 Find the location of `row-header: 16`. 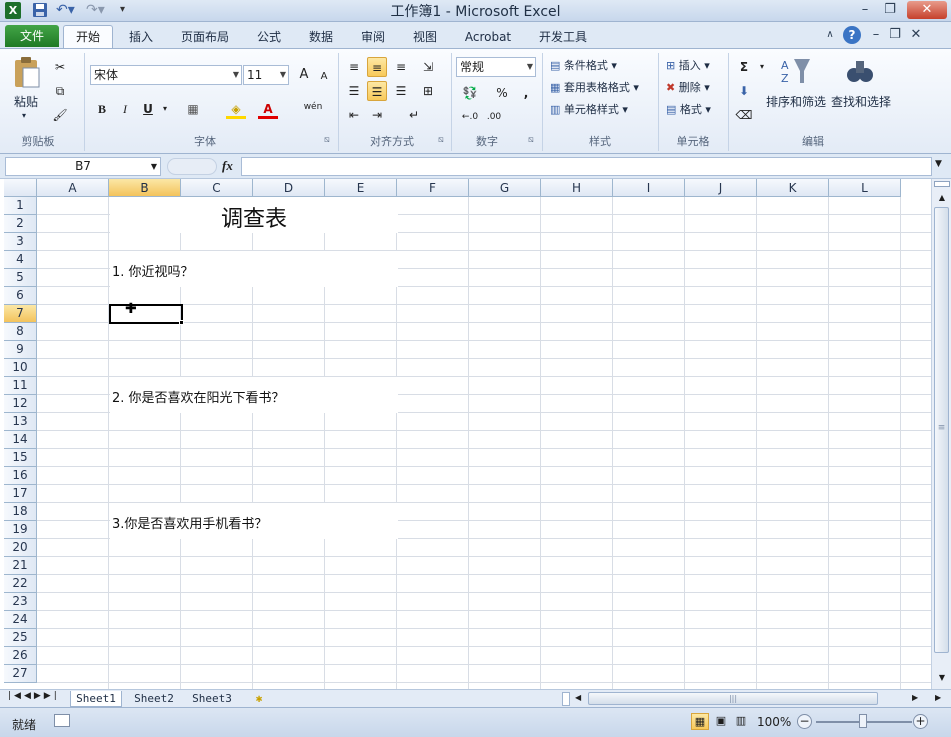

row-header: 16 is located at coordinates (20, 476).